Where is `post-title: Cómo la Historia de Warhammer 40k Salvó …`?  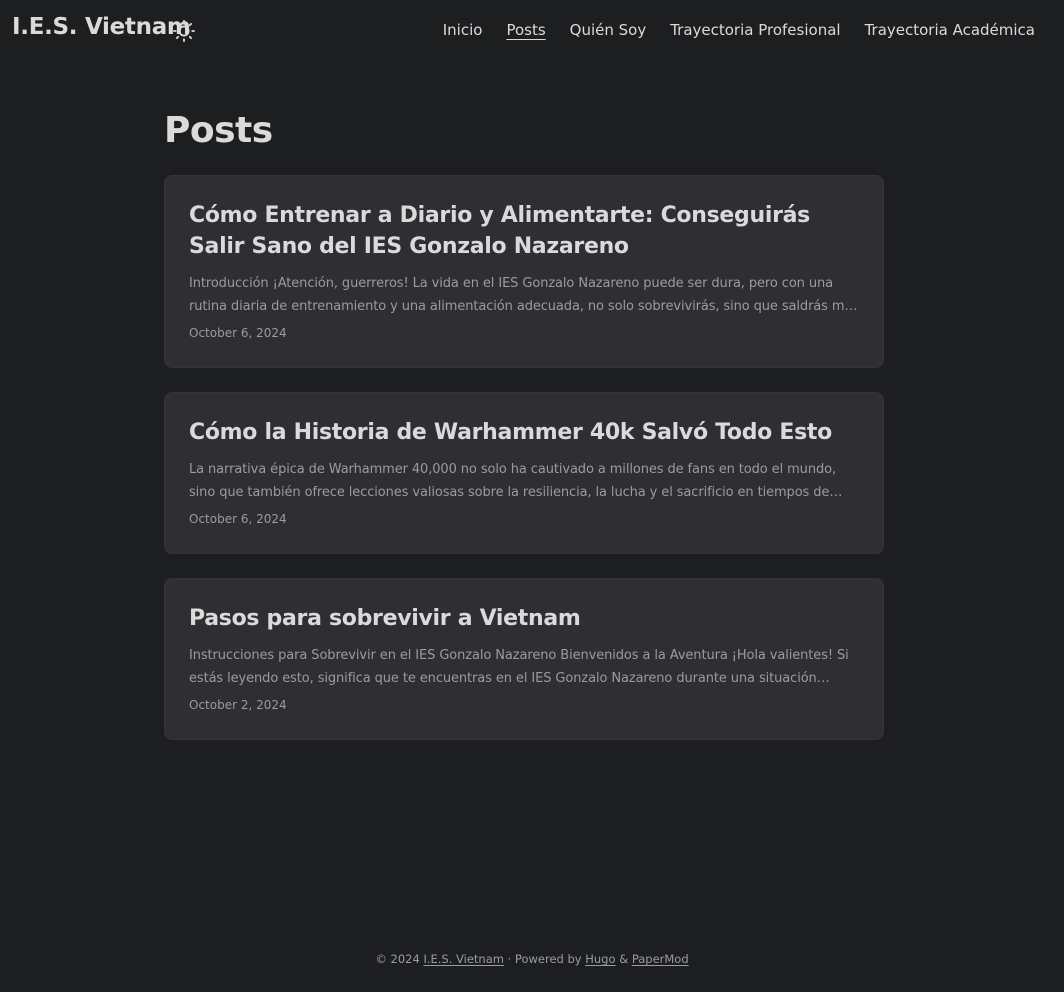 post-title: Cómo la Historia de Warhammer 40k Salvó … is located at coordinates (524, 432).